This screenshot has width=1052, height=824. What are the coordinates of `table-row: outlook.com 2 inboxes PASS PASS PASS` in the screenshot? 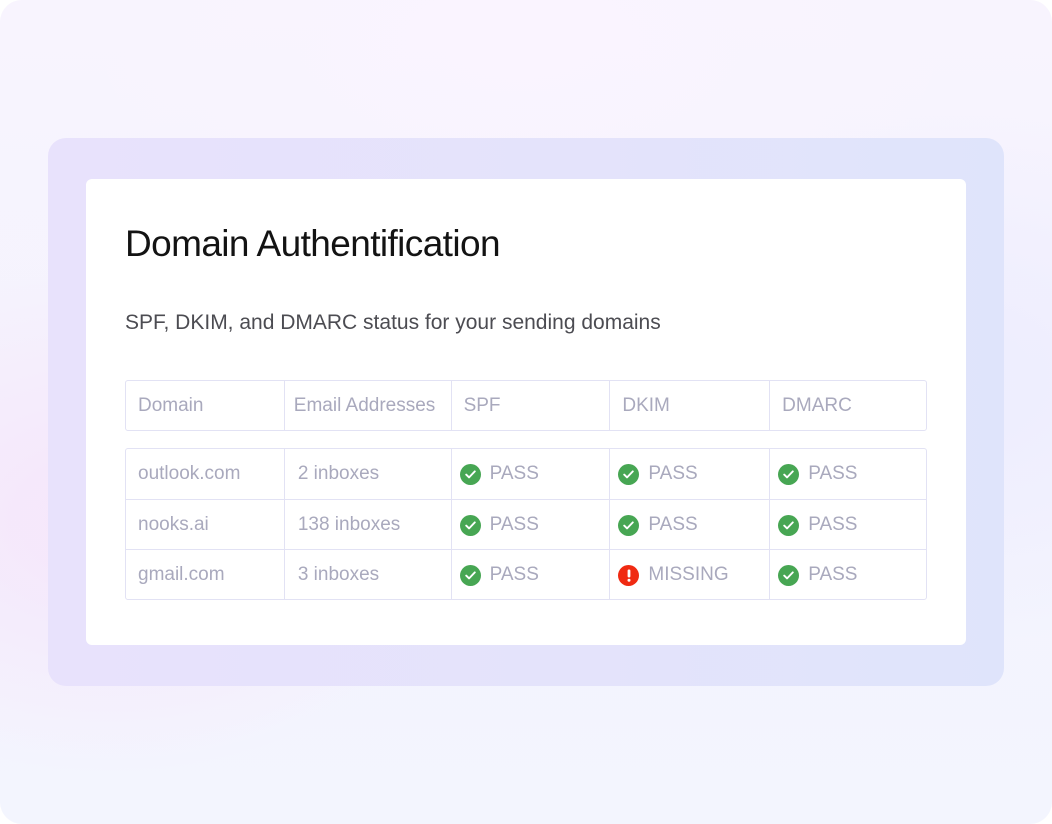 It's located at (526, 474).